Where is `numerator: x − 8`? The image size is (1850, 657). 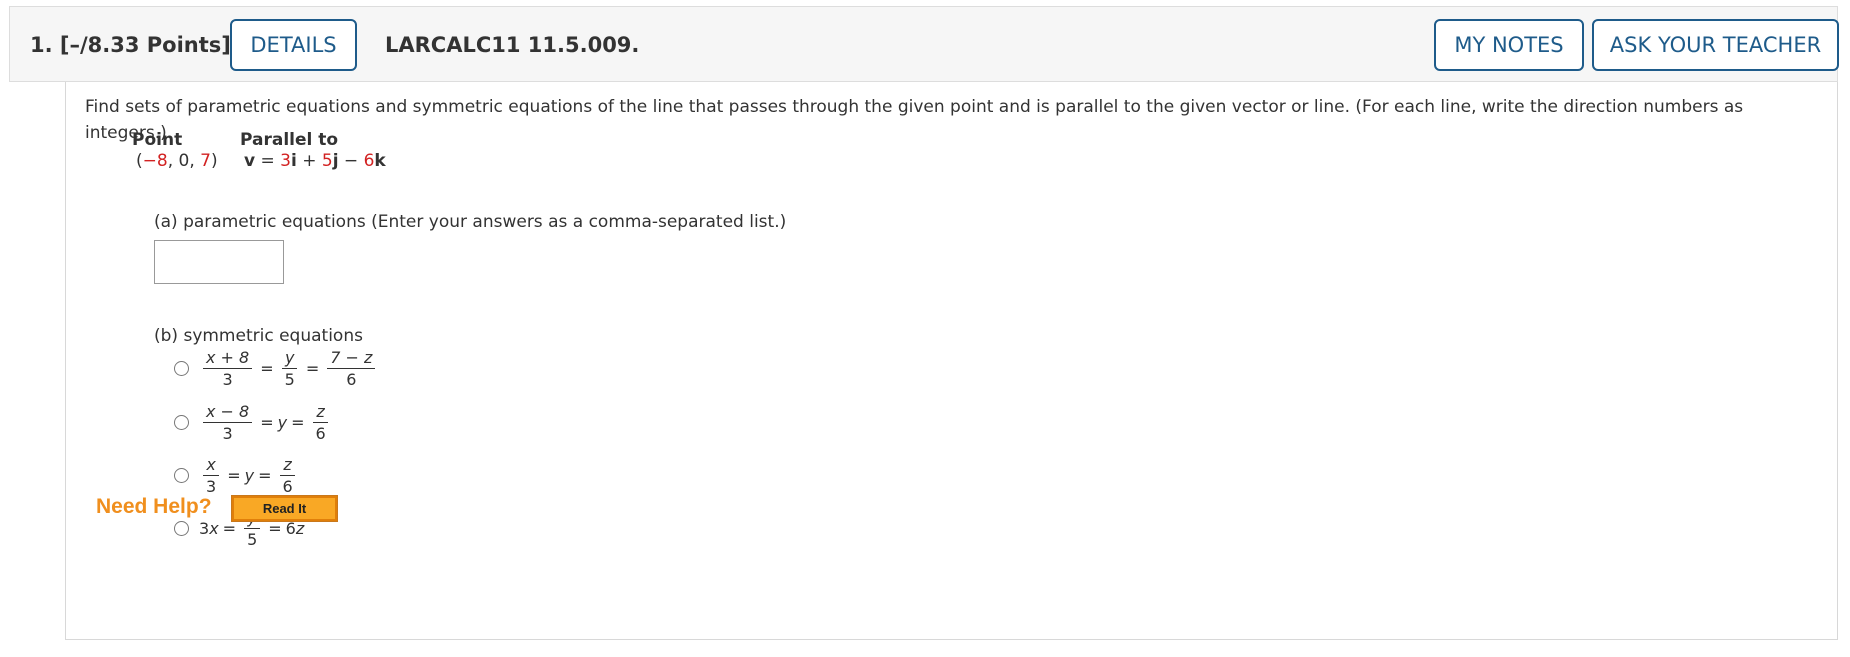 numerator: x − 8 is located at coordinates (228, 412).